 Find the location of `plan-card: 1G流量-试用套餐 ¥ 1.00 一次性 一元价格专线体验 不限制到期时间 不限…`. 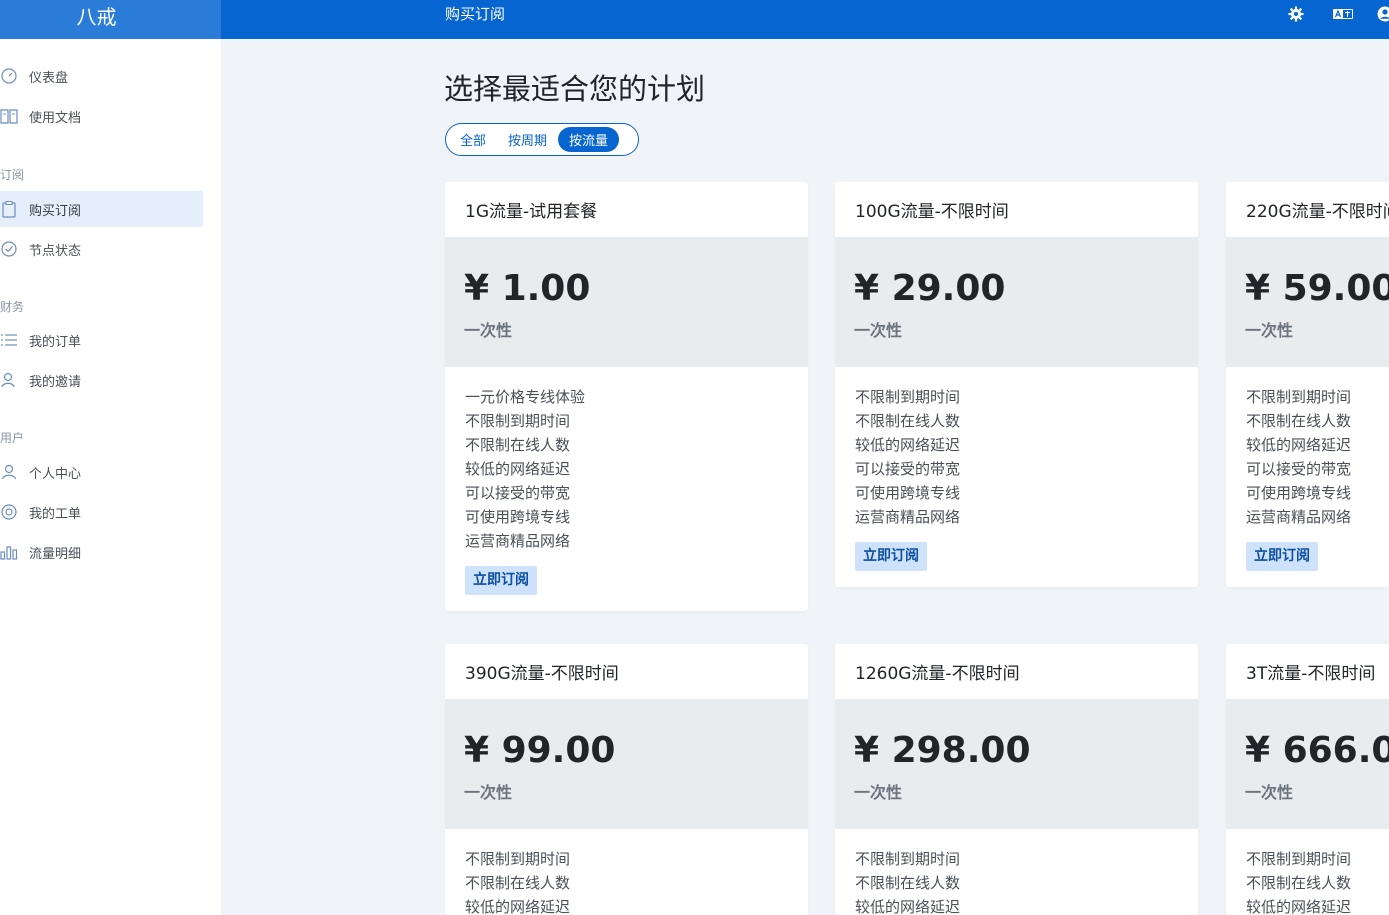

plan-card: 1G流量-试用套餐 ¥ 1.00 一次性 一元价格专线体验 不限制到期时间 不限… is located at coordinates (626, 396).